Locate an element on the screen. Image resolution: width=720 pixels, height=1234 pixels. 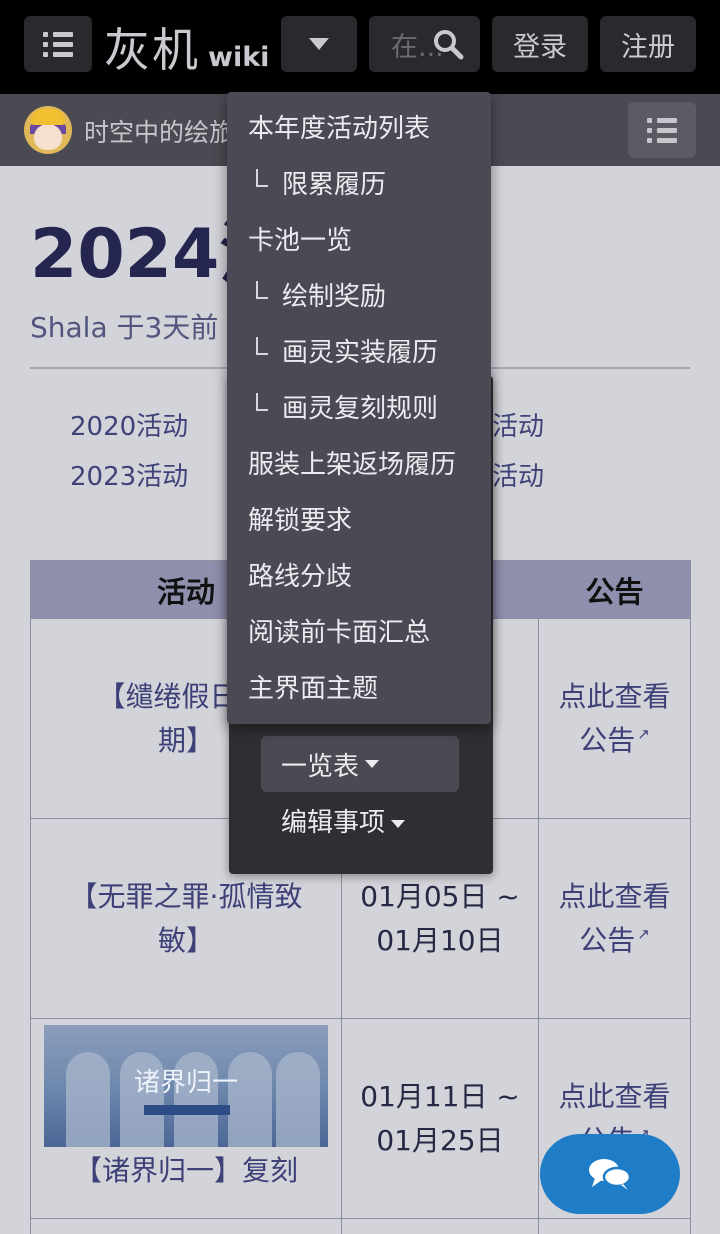
table-row is located at coordinates (360, 1226).